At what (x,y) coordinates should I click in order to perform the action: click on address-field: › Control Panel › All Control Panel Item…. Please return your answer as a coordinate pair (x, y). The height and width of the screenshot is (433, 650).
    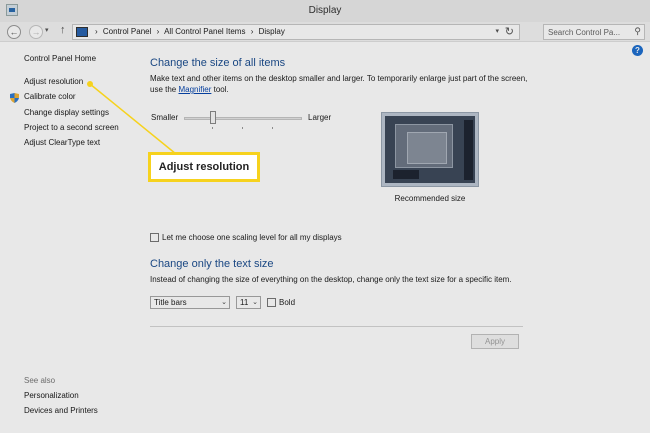
    Looking at the image, I should click on (296, 32).